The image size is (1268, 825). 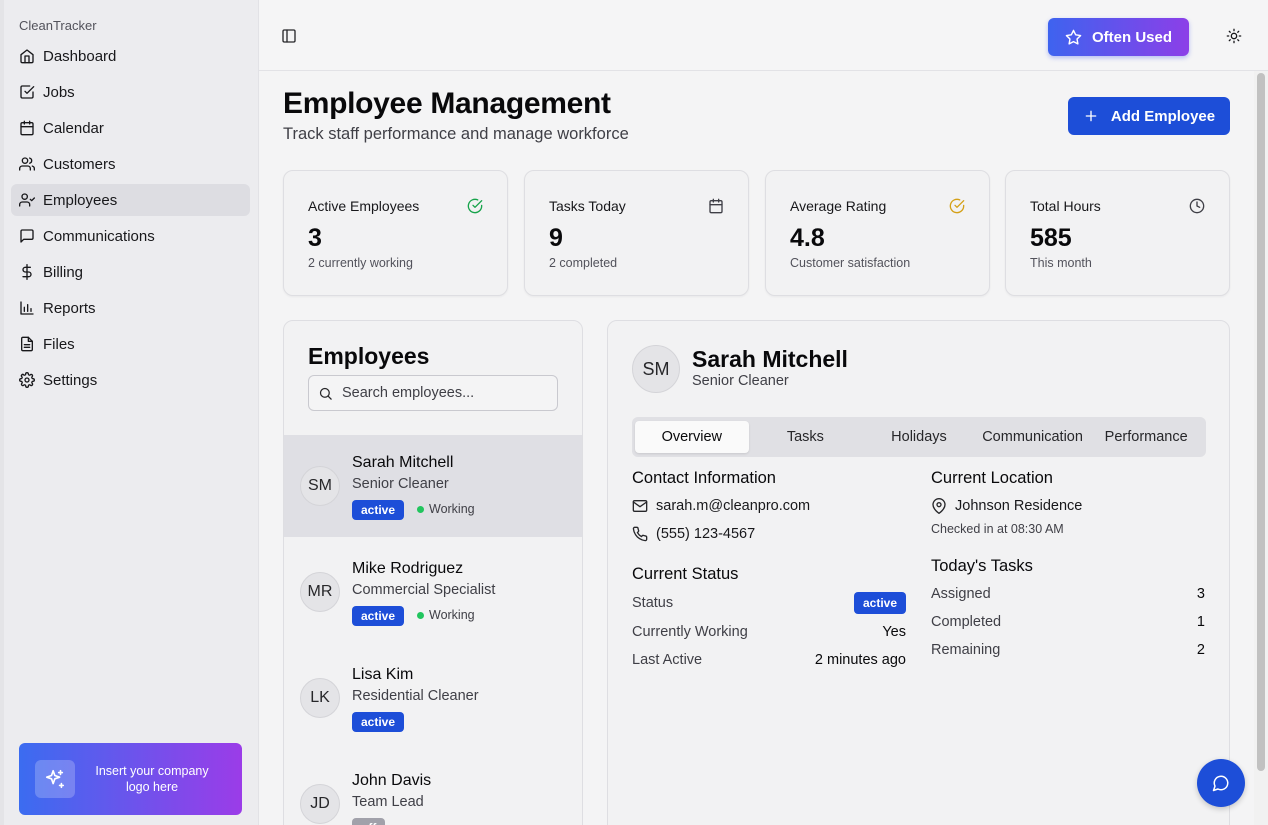 I want to click on often-used-label: Often Used, so click(x=1131, y=37).